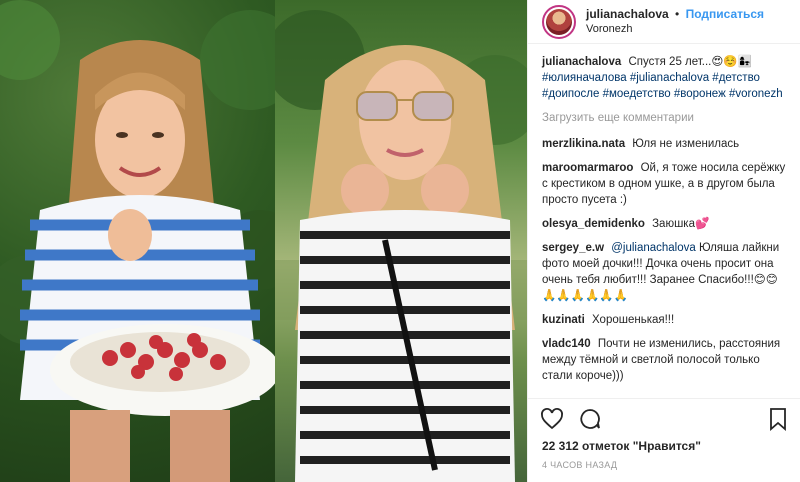 Image resolution: width=800 pixels, height=482 pixels. Describe the element at coordinates (627, 14) in the screenshot. I see `header-username: julianachalova` at that location.